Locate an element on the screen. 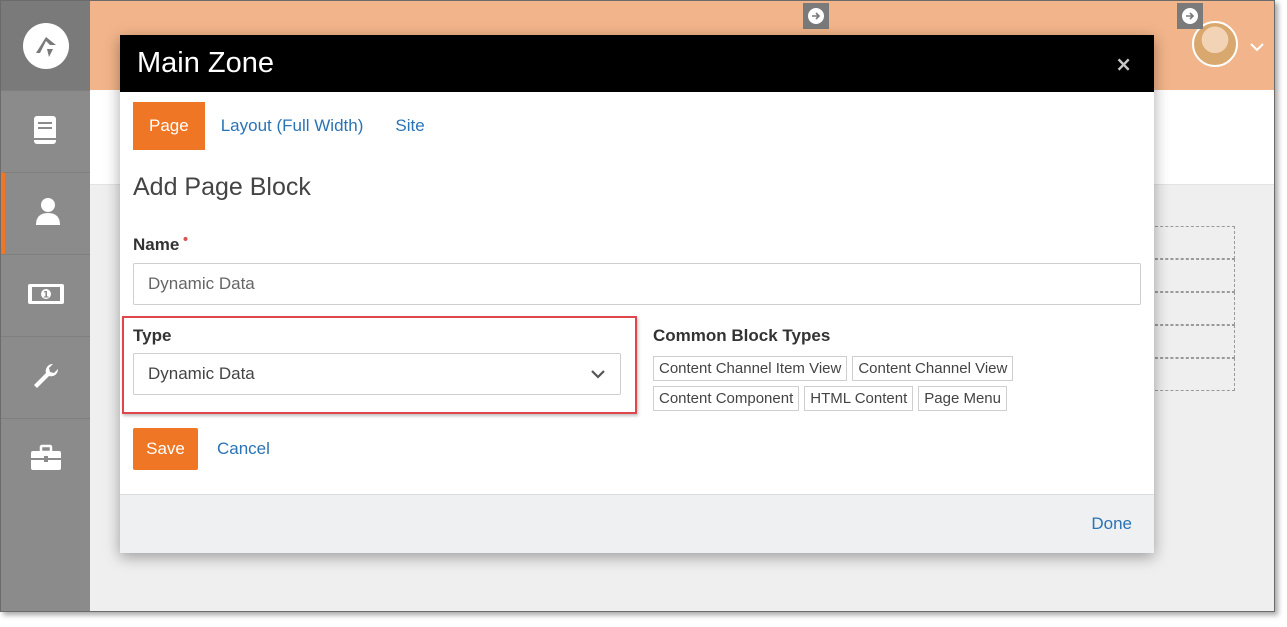 Image resolution: width=1287 pixels, height=627 pixels. sidebar-item-finance: 1 is located at coordinates (45, 295).